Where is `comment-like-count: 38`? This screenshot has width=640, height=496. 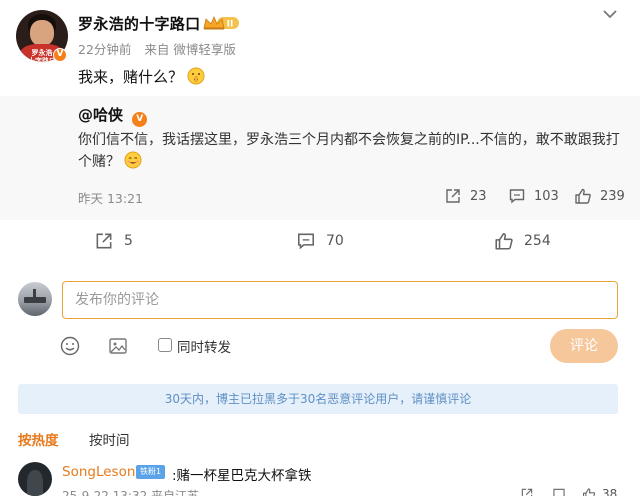
comment-like-count: 38 is located at coordinates (610, 491).